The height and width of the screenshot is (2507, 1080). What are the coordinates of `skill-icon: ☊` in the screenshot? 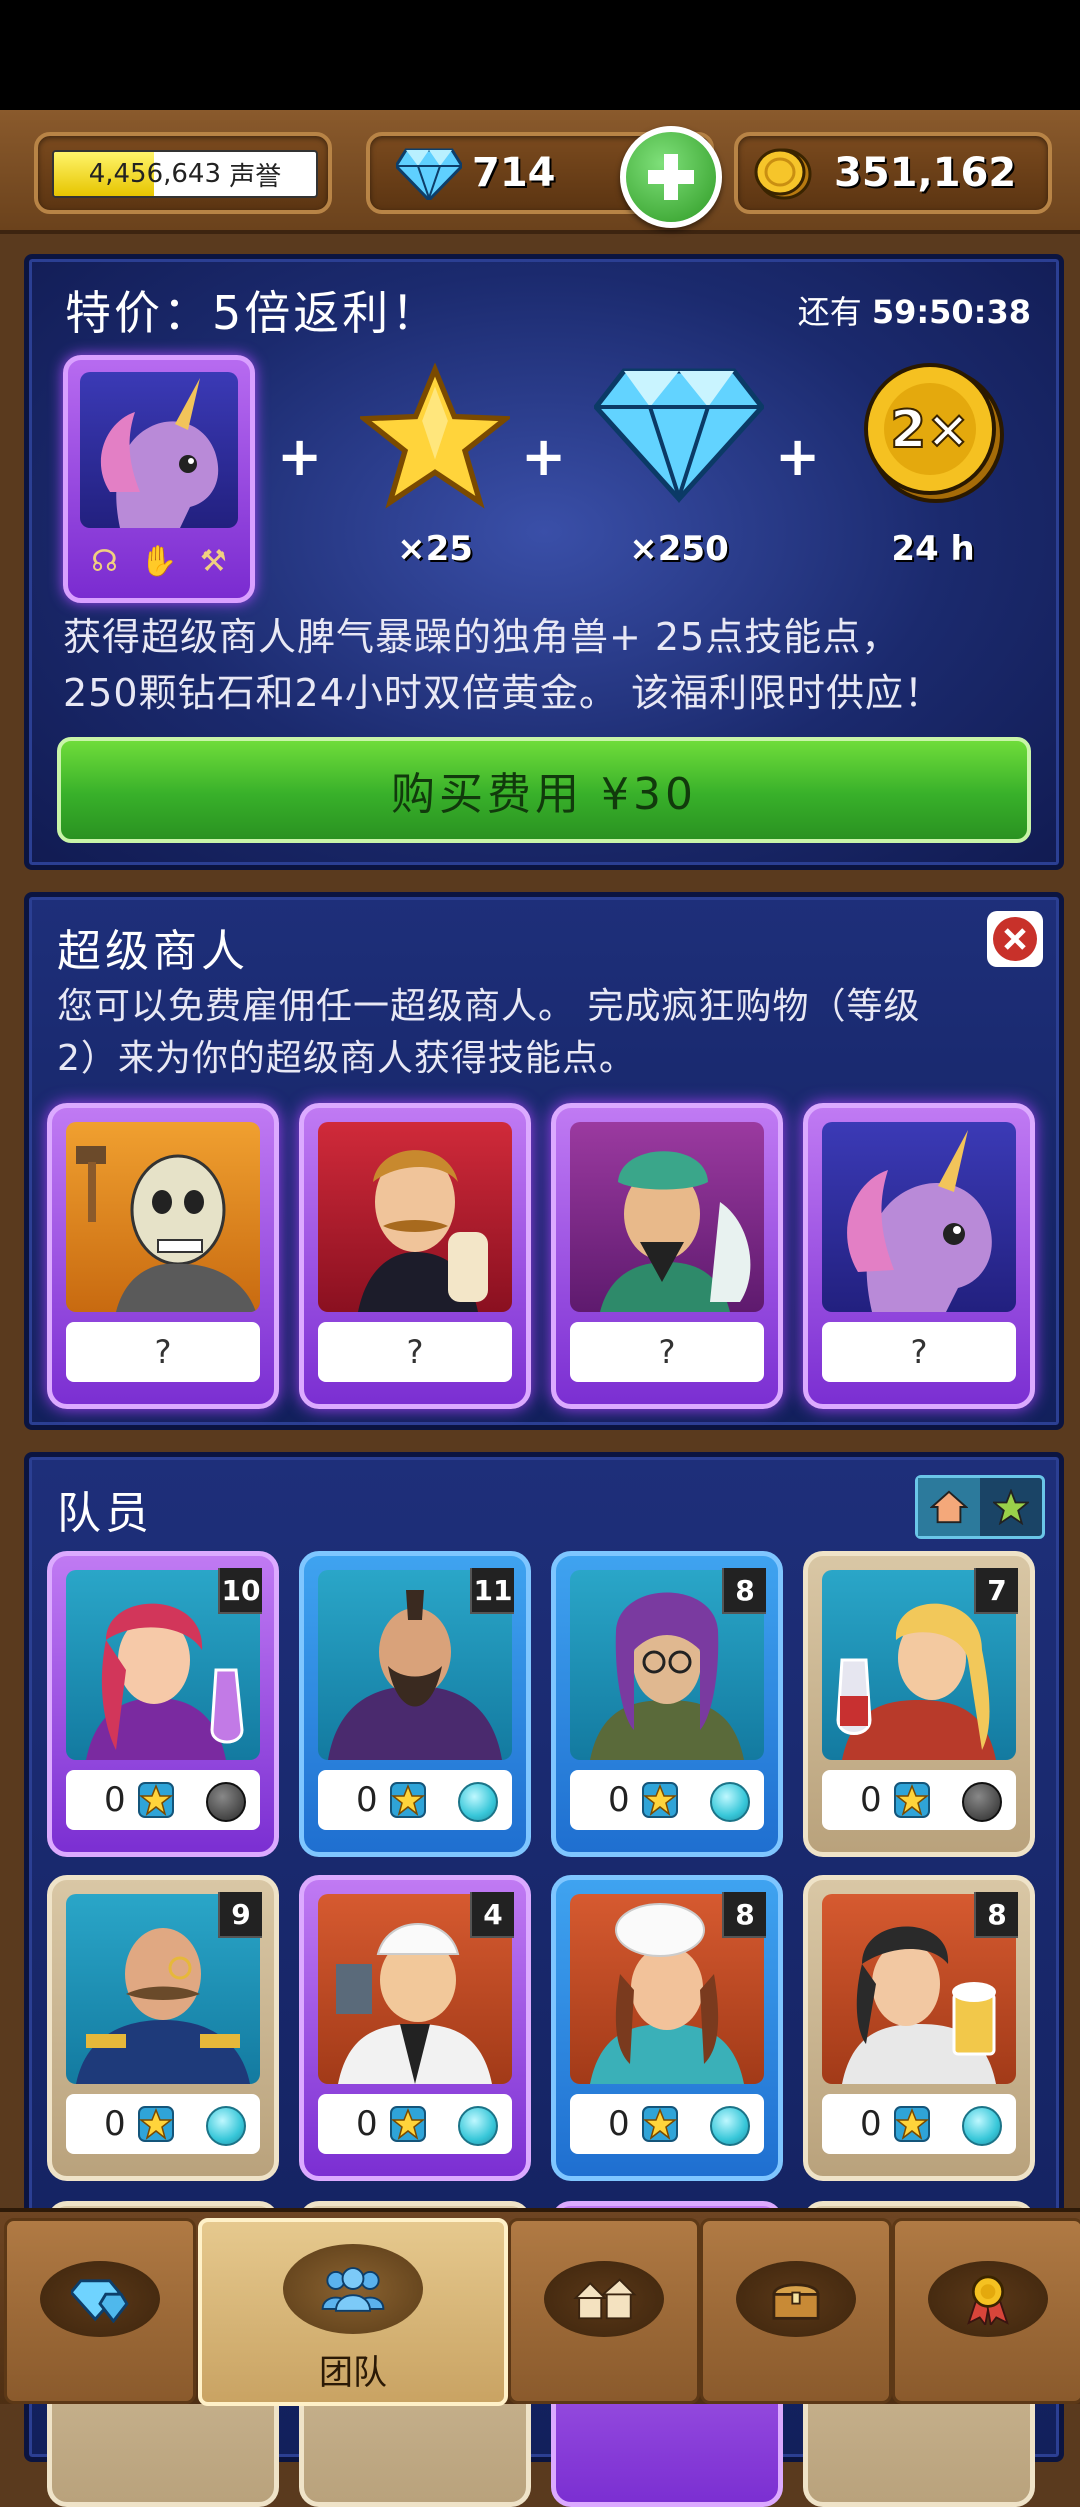 It's located at (104, 561).